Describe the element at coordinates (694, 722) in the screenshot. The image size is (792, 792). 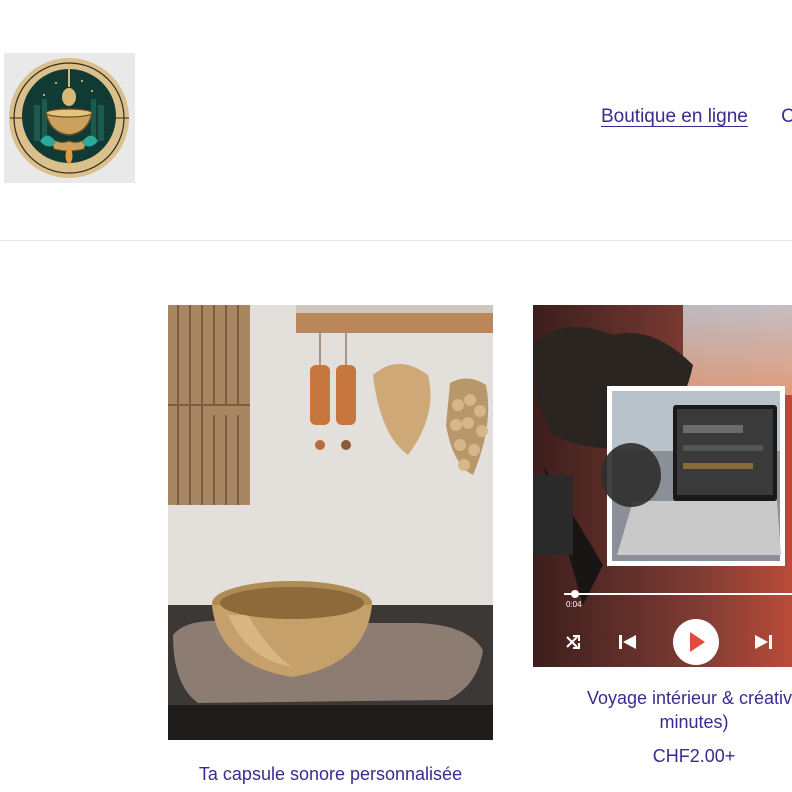
I see `product-title-line: minutes)` at that location.